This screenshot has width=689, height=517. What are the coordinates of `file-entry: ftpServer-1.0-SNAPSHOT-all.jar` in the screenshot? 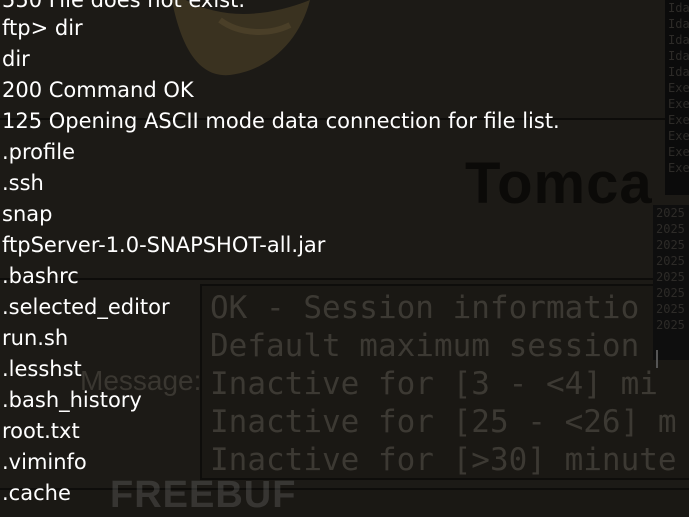 It's located at (164, 245).